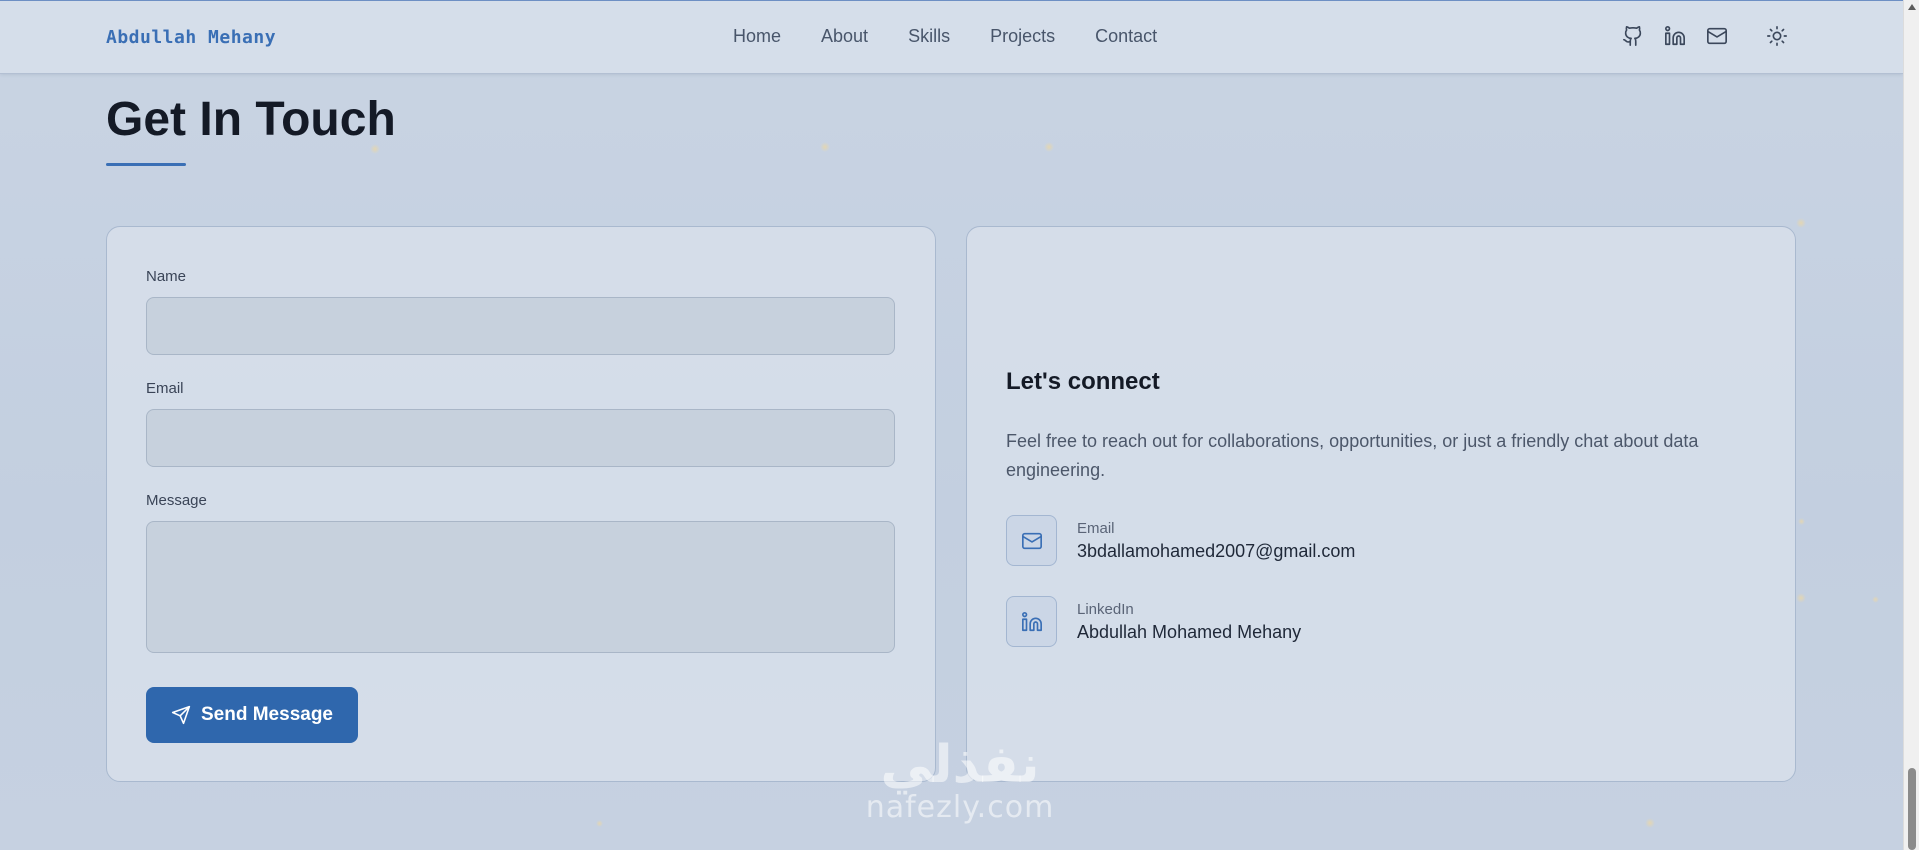 This screenshot has width=1919, height=850. Describe the element at coordinates (1022, 36) in the screenshot. I see `nav-link-projects: Projects` at that location.